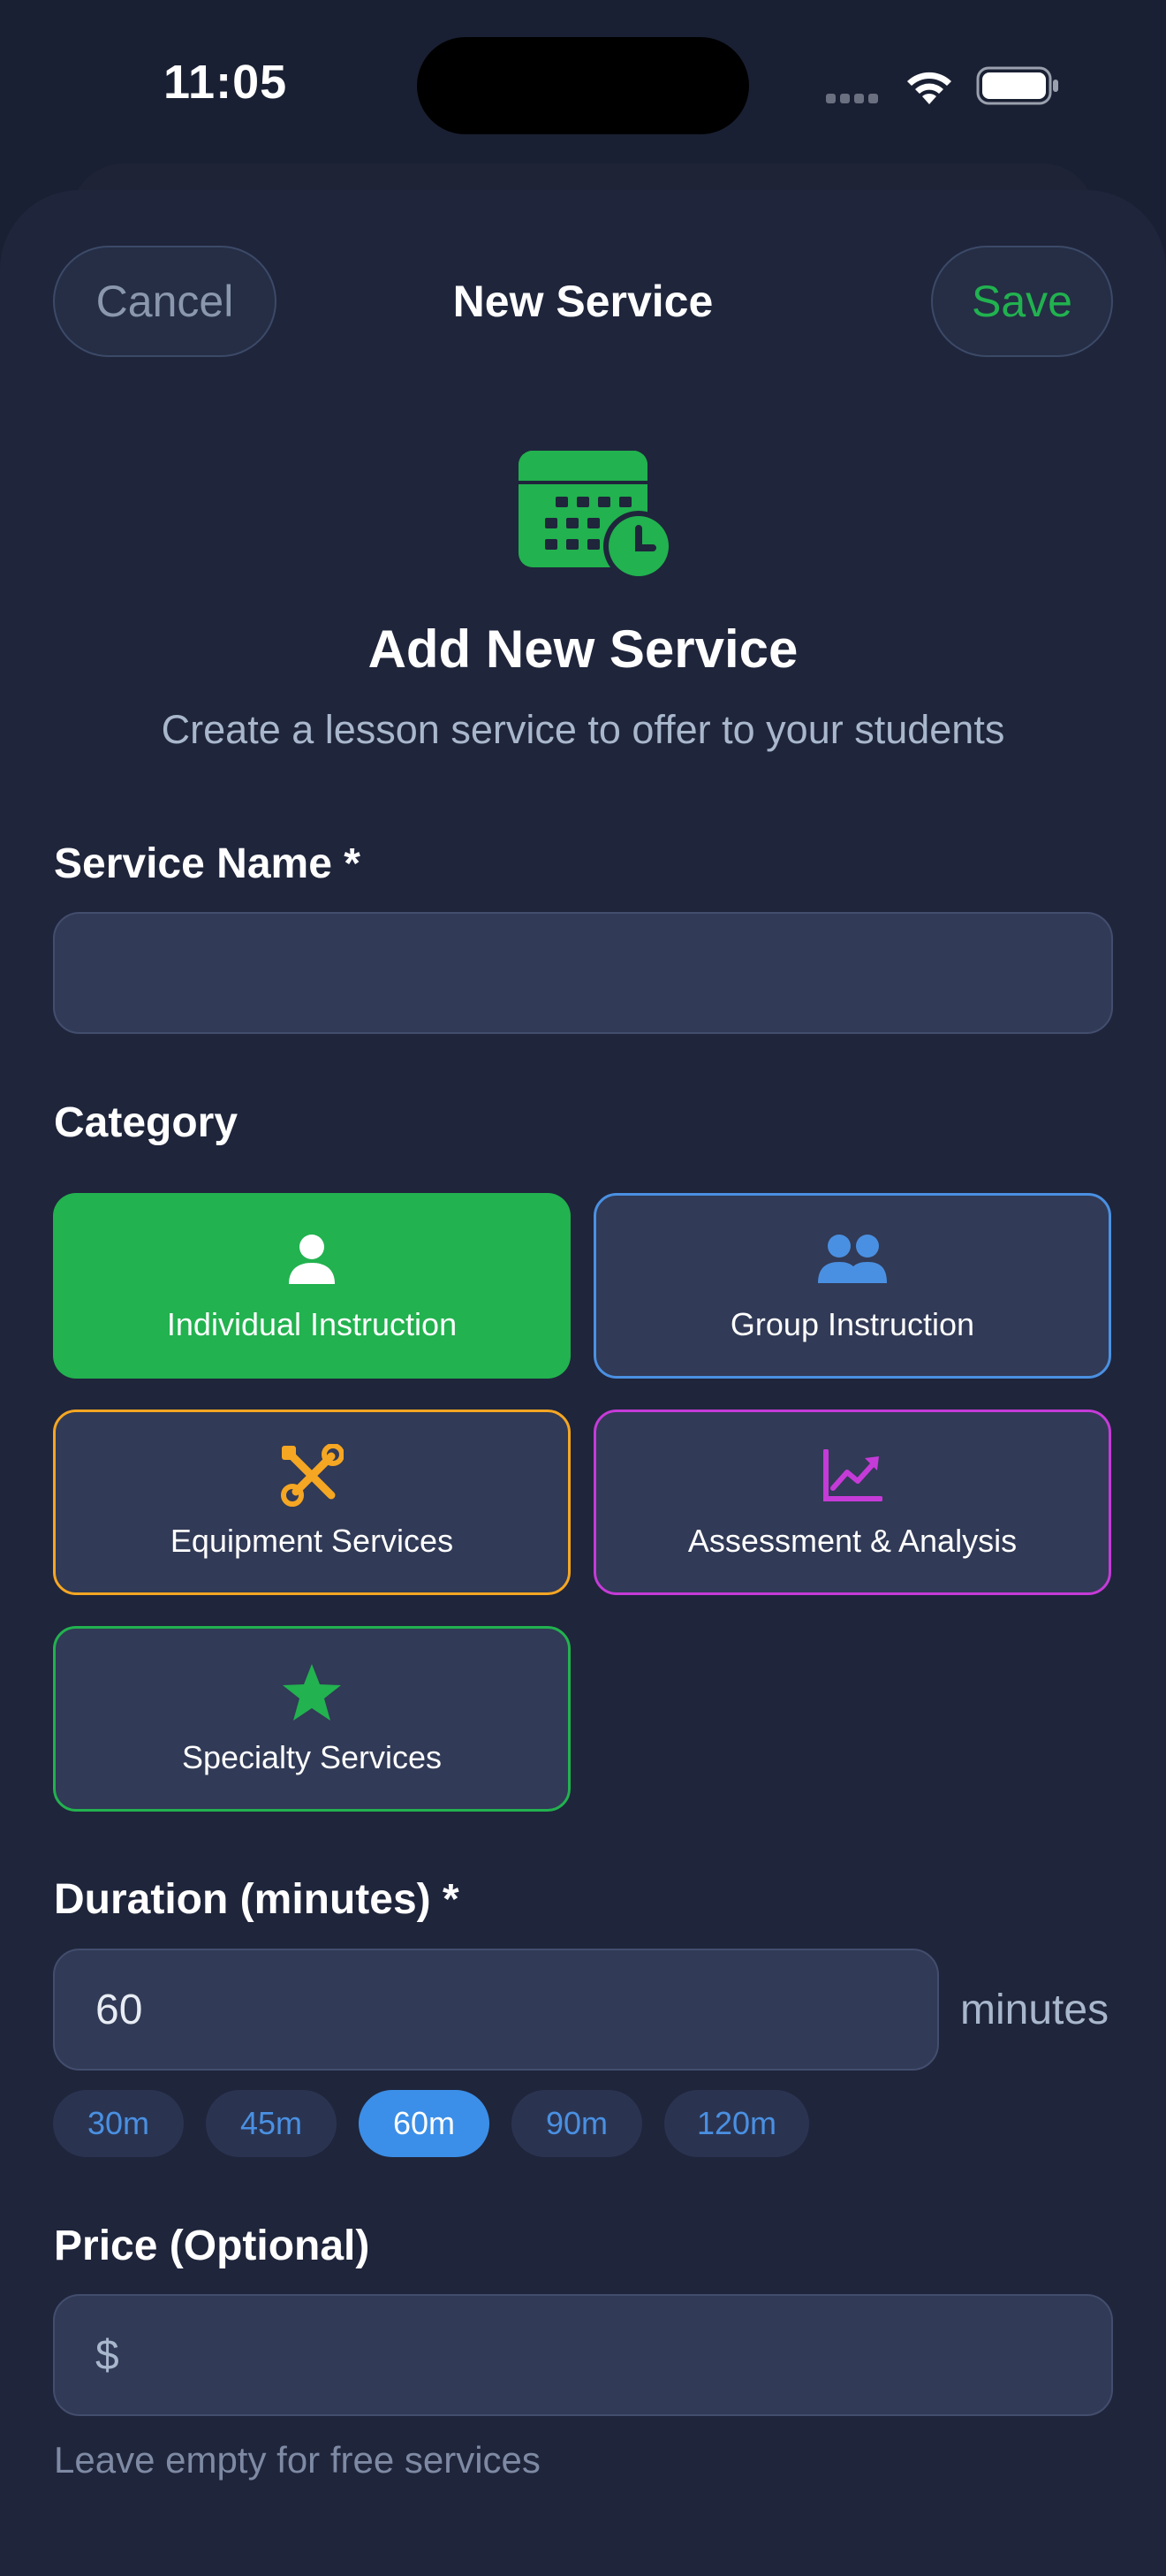 The width and height of the screenshot is (1166, 2576). What do you see at coordinates (583, 2355) in the screenshot?
I see `price-input: $` at bounding box center [583, 2355].